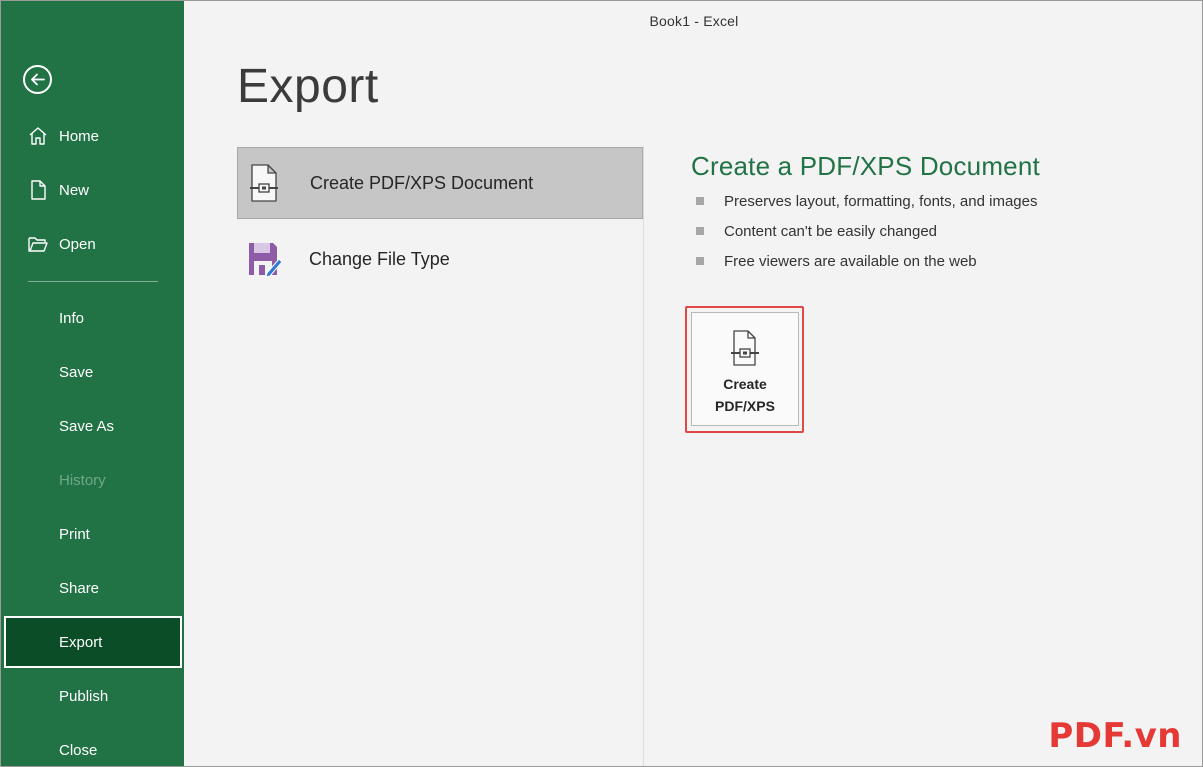 This screenshot has height=767, width=1203. Describe the element at coordinates (82, 480) in the screenshot. I see `sidebar-item-label: History` at that location.